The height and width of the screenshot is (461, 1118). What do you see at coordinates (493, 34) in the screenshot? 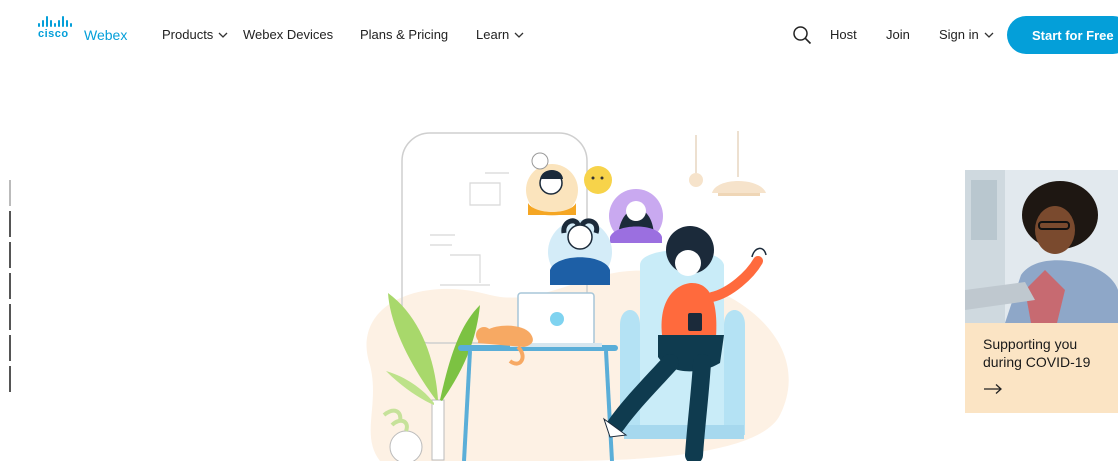
I see `nav-learn-label: Learn` at bounding box center [493, 34].